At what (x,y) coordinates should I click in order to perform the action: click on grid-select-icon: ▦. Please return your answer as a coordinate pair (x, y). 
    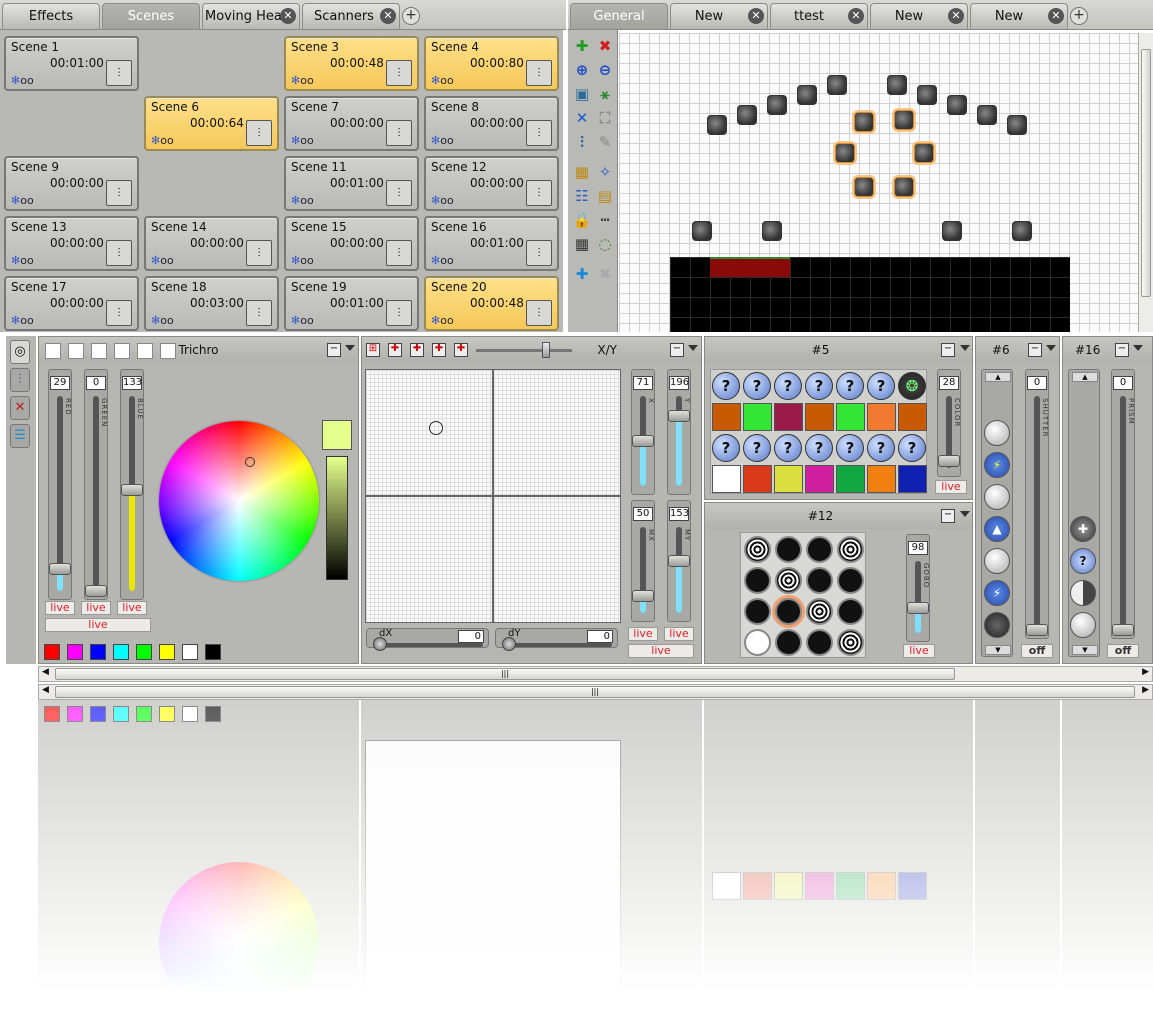
    Looking at the image, I should click on (582, 172).